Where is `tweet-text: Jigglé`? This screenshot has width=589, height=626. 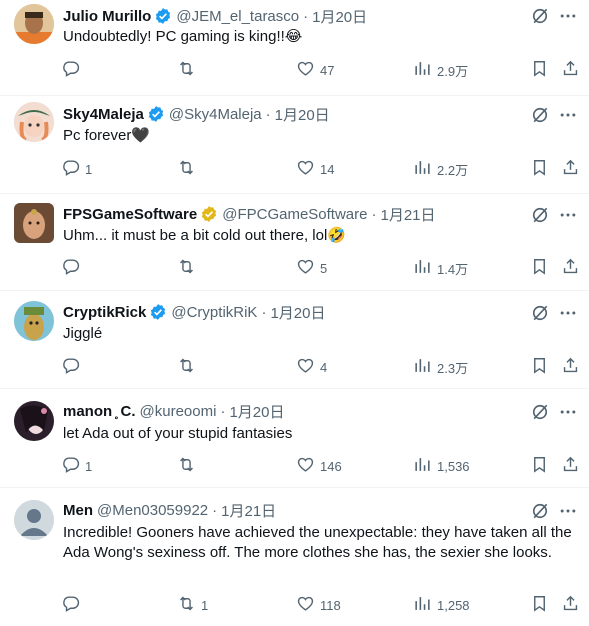
tweet-text: Jigglé is located at coordinates (319, 334).